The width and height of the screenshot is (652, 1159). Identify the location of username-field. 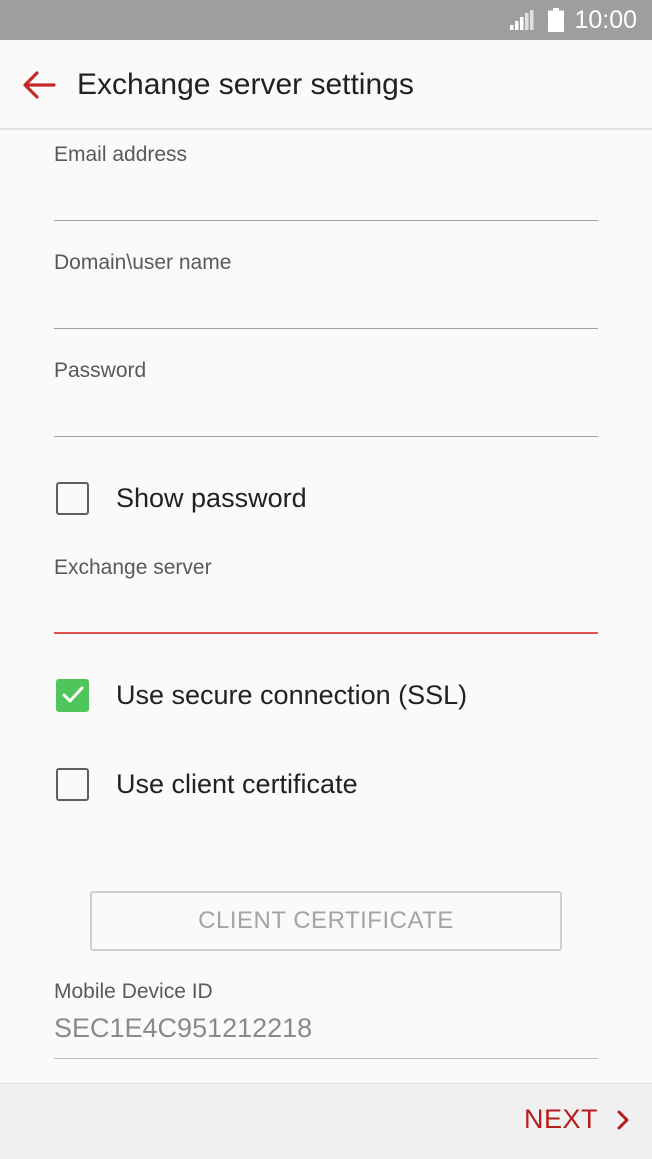
(326, 310).